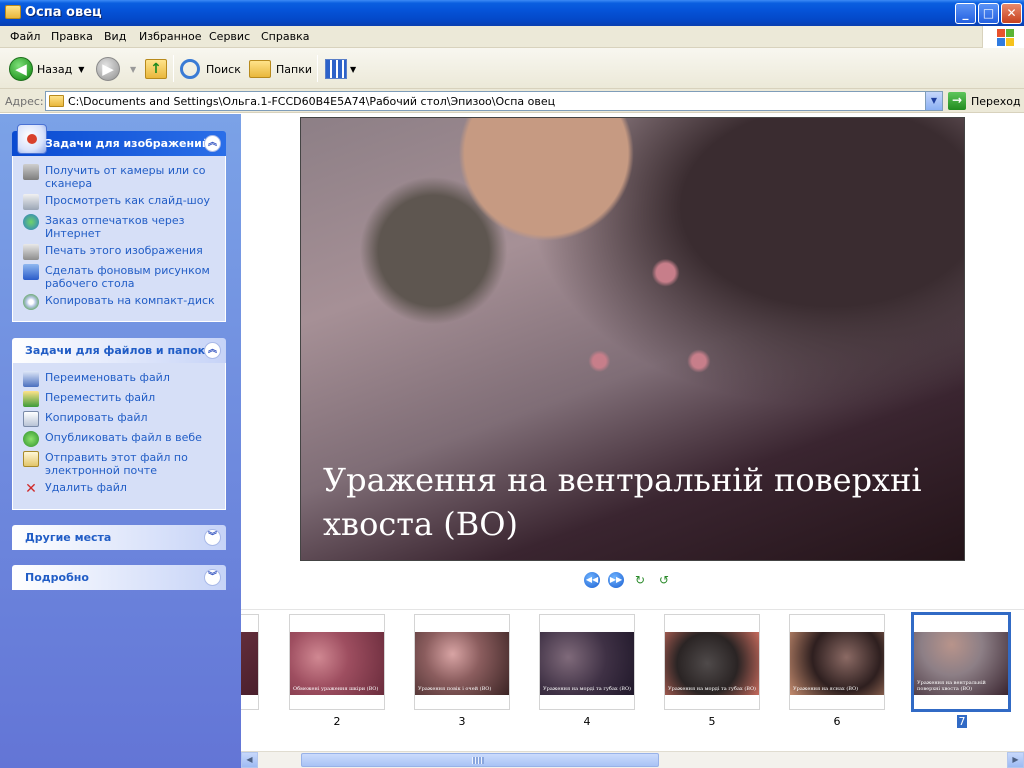  I want to click on task-email-file: Отправить этот файл по электронной почте, so click(121, 464).